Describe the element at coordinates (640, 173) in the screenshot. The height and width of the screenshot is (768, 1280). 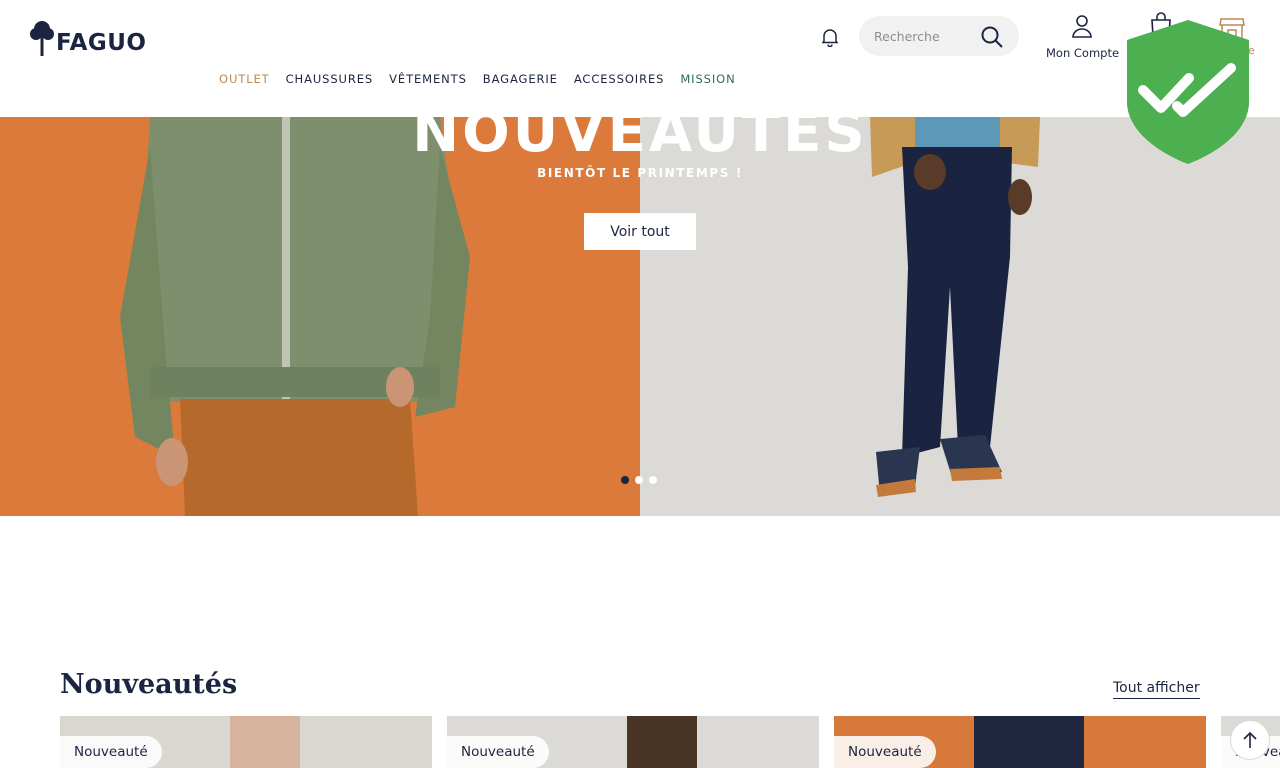
I see `hero-subtitle: BIENTÔT LE PRINTEMPS !` at that location.